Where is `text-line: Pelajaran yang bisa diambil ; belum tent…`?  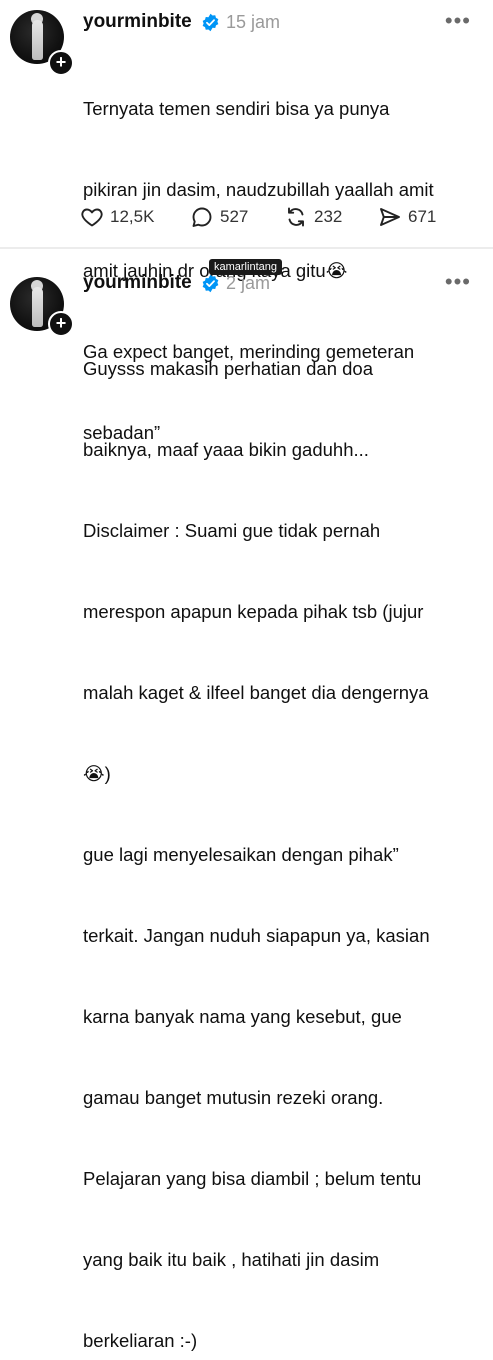
text-line: Pelajaran yang bisa diambil ; belum tent… is located at coordinates (252, 1178).